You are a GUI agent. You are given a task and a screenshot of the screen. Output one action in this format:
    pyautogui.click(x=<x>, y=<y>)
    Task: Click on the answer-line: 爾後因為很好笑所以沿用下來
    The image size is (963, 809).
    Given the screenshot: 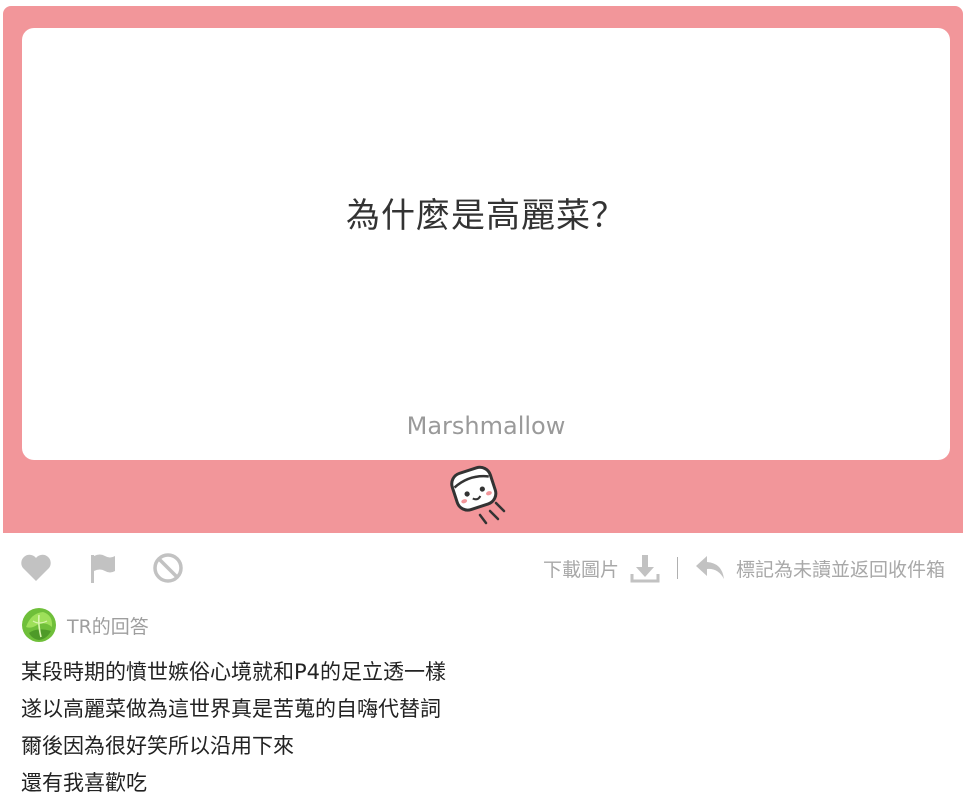 What is the action you would take?
    pyautogui.click(x=157, y=746)
    